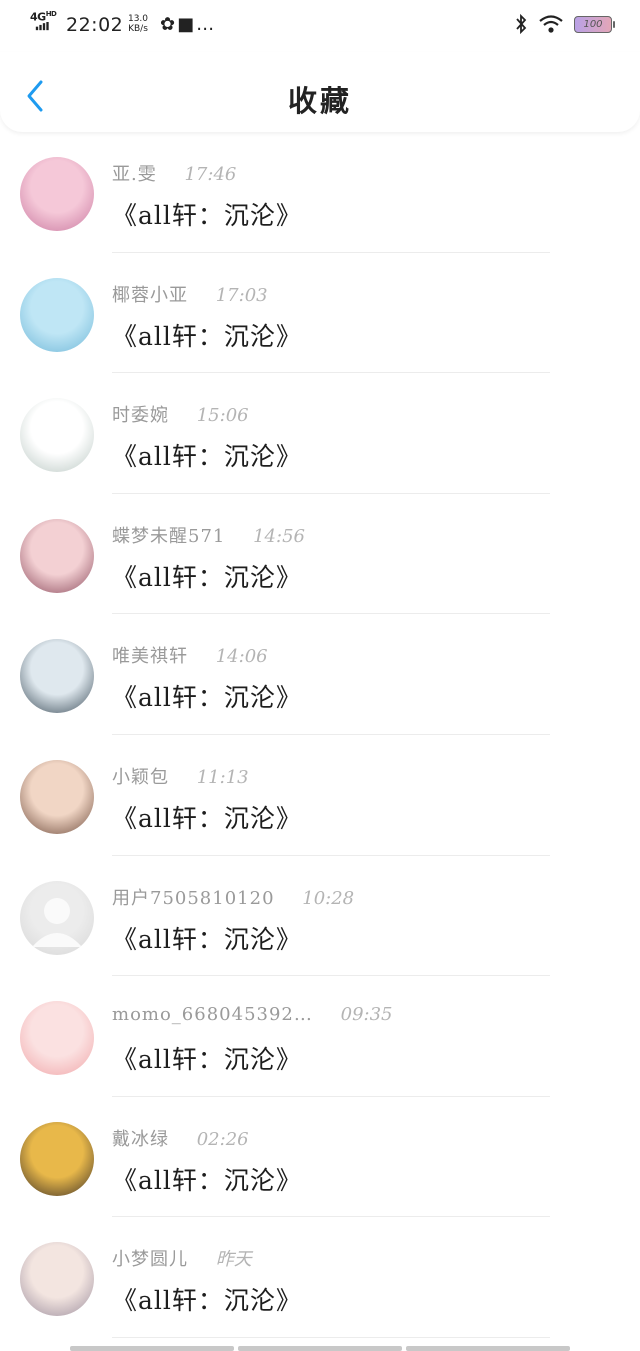  I want to click on user-name: 戴冰绿, so click(140, 1139).